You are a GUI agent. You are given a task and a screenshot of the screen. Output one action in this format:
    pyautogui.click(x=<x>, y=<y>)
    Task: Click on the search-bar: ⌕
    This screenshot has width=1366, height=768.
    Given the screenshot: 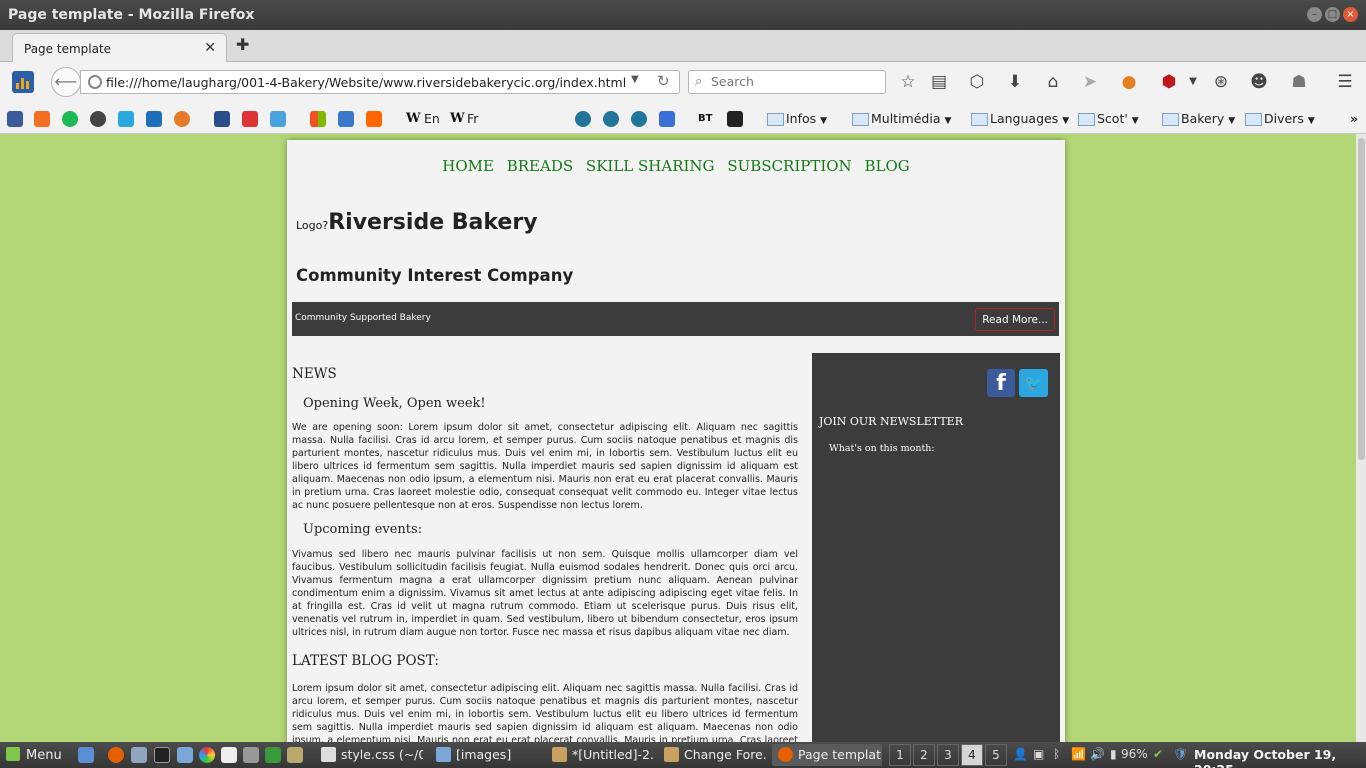 What is the action you would take?
    pyautogui.click(x=787, y=82)
    